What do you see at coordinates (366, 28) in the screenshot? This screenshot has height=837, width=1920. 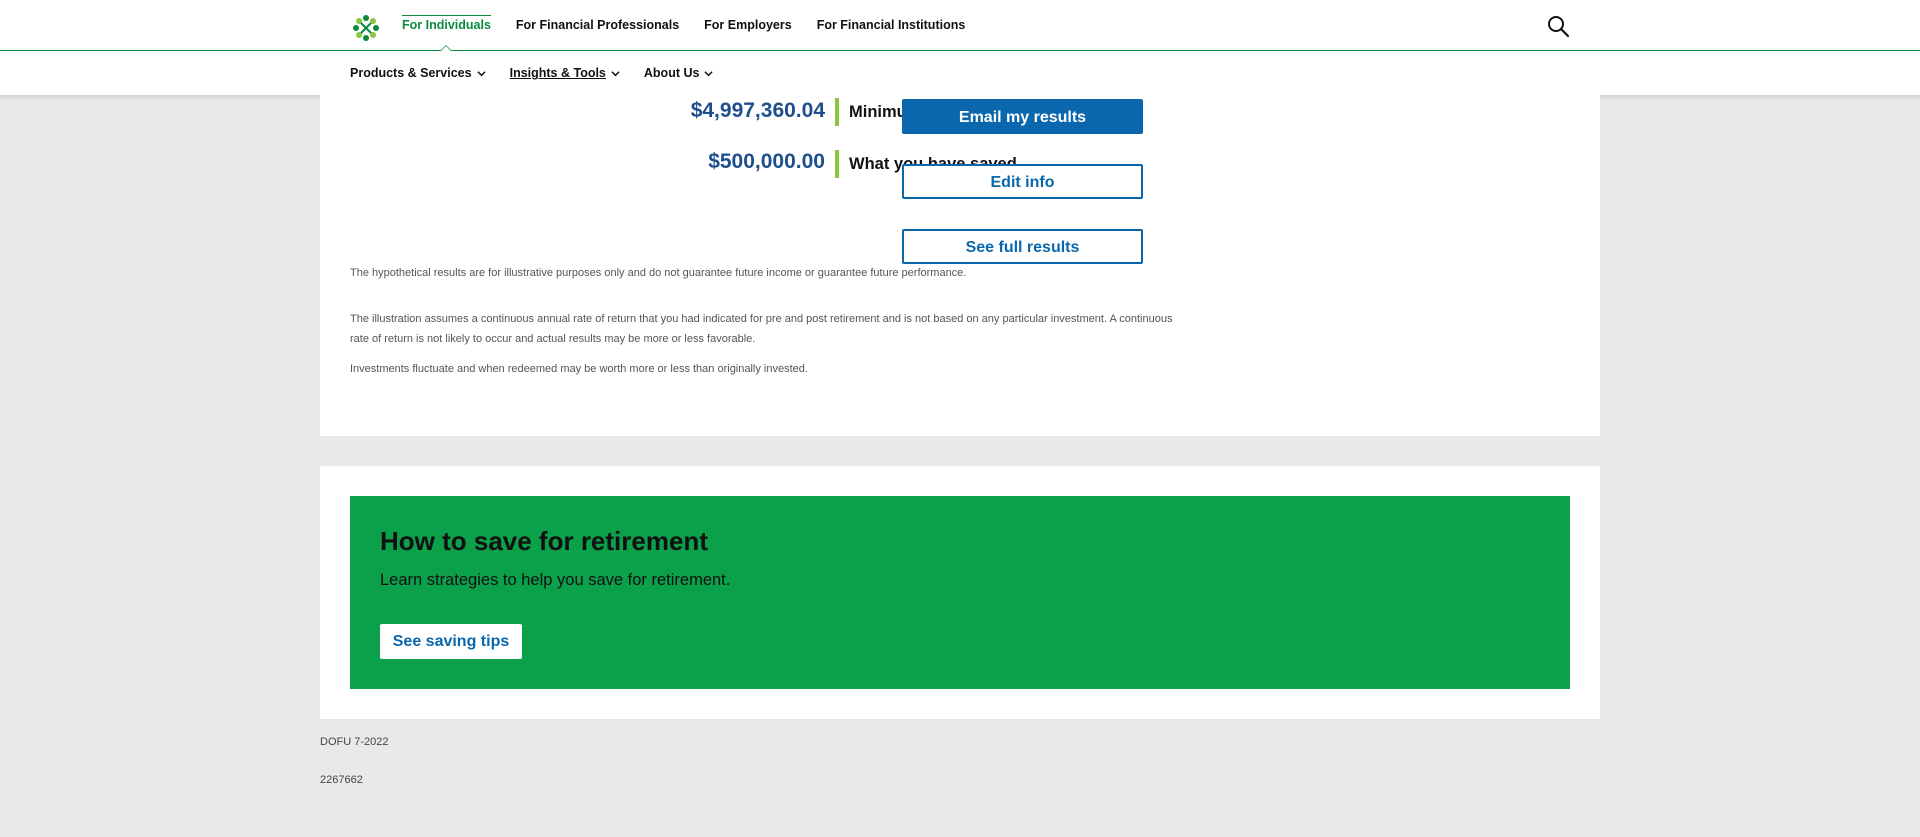 I see `logo-icon` at bounding box center [366, 28].